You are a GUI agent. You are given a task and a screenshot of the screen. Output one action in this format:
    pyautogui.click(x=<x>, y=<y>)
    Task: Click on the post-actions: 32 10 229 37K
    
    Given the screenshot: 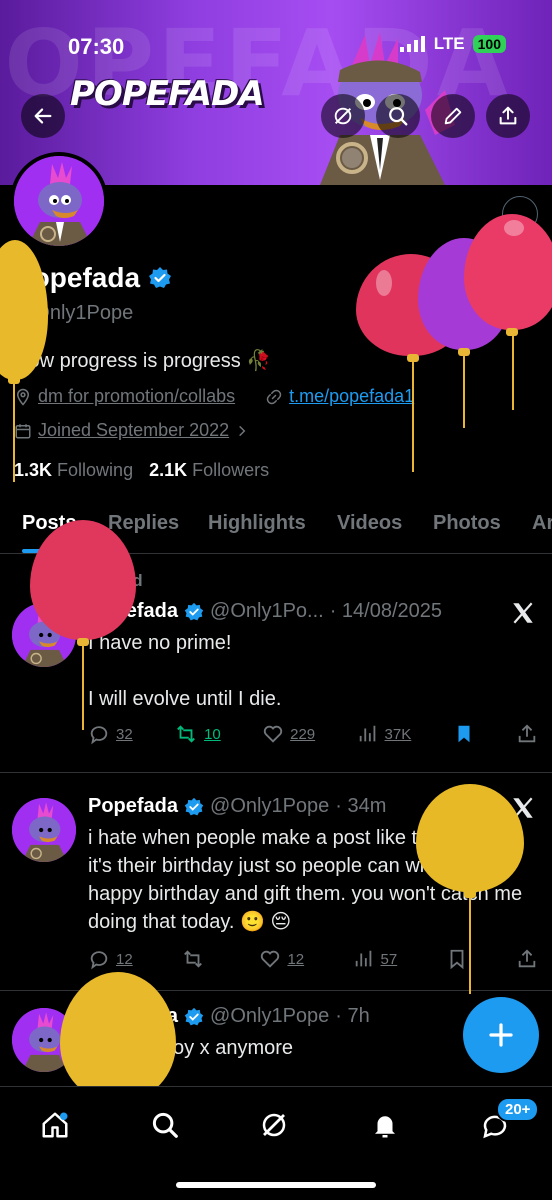 What is the action you would take?
    pyautogui.click(x=313, y=734)
    